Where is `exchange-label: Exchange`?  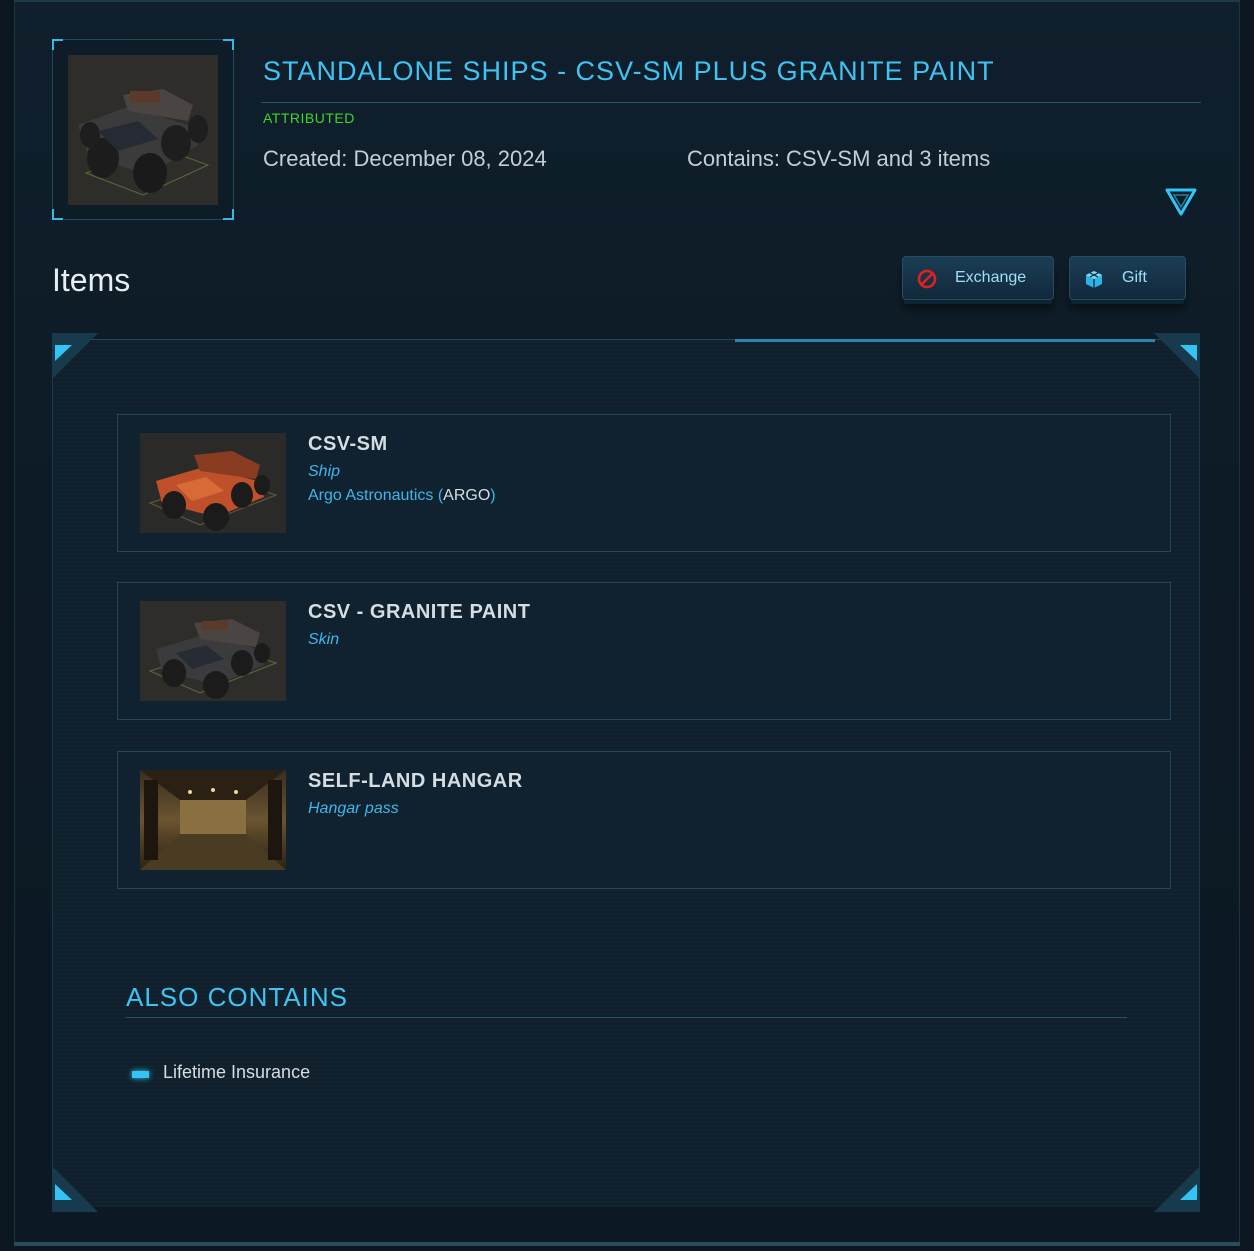
exchange-label: Exchange is located at coordinates (991, 277).